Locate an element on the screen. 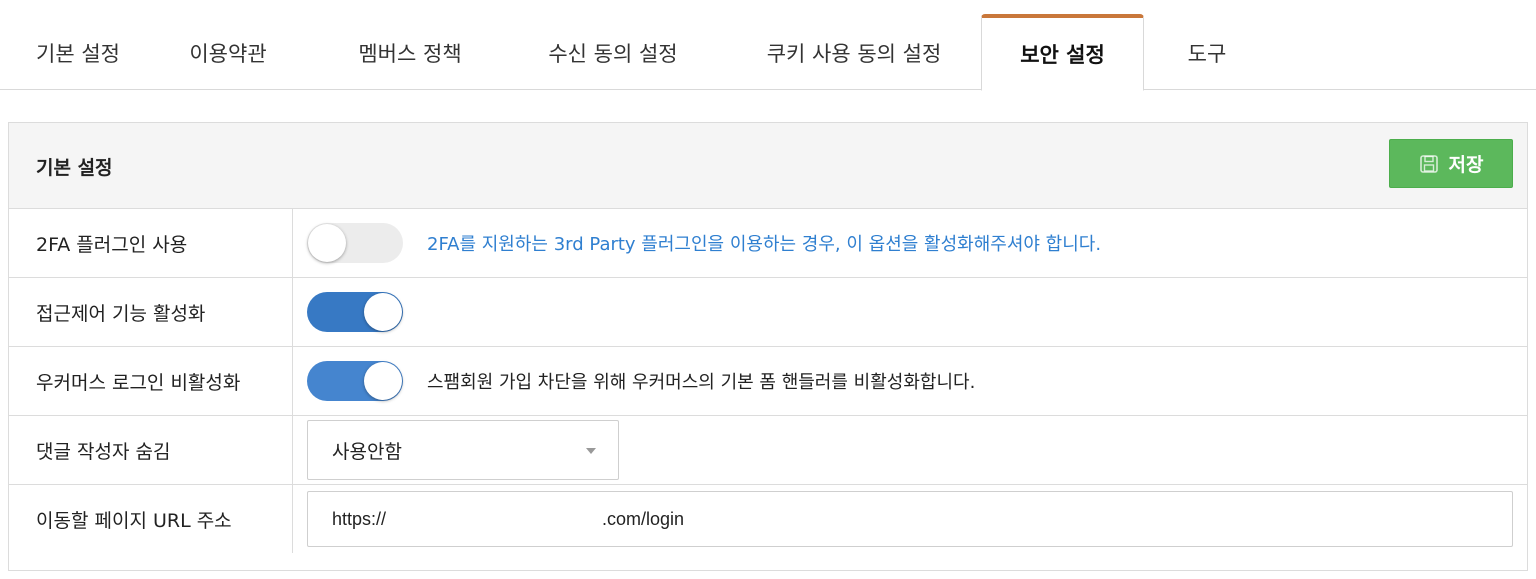 This screenshot has width=1536, height=579. toggle-woo-login-disable is located at coordinates (355, 381).